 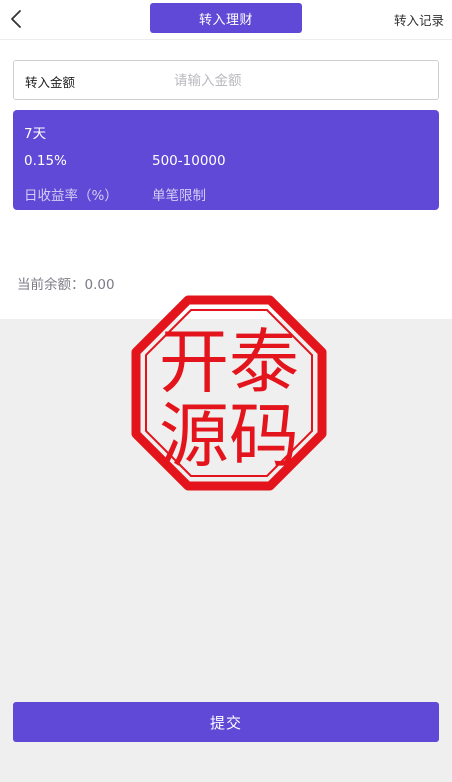 I want to click on watermark-stamp: 开泰 源码, so click(x=229, y=393).